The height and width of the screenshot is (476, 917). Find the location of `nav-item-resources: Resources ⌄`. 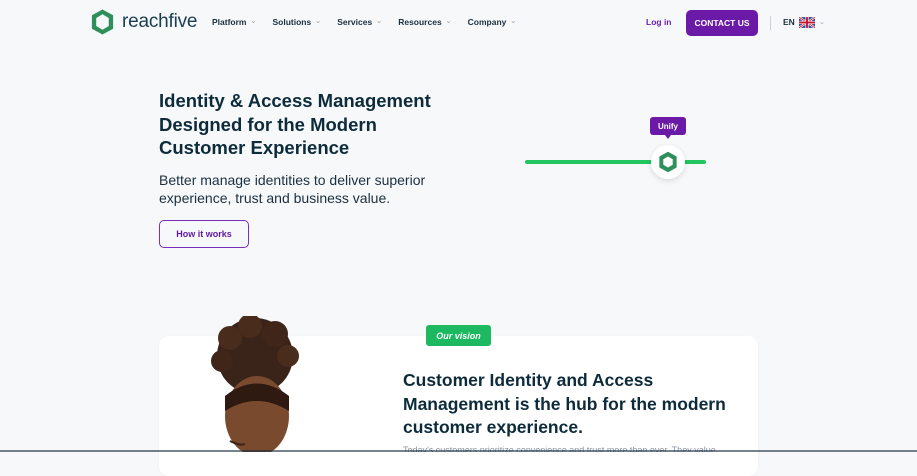

nav-item-resources: Resources ⌄ is located at coordinates (424, 22).